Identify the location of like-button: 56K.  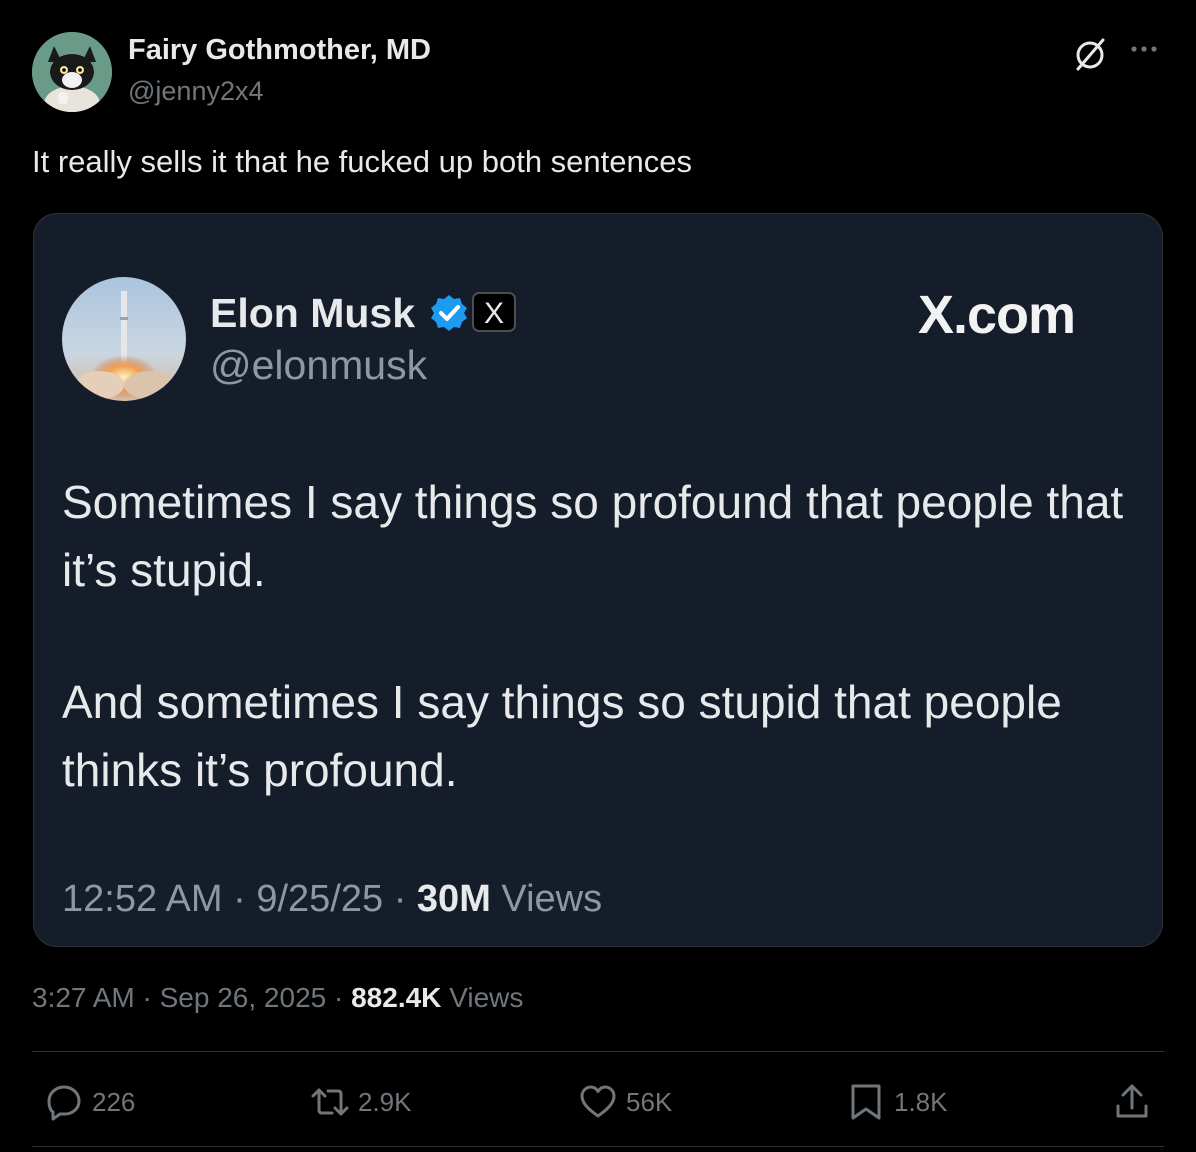
(625, 1102).